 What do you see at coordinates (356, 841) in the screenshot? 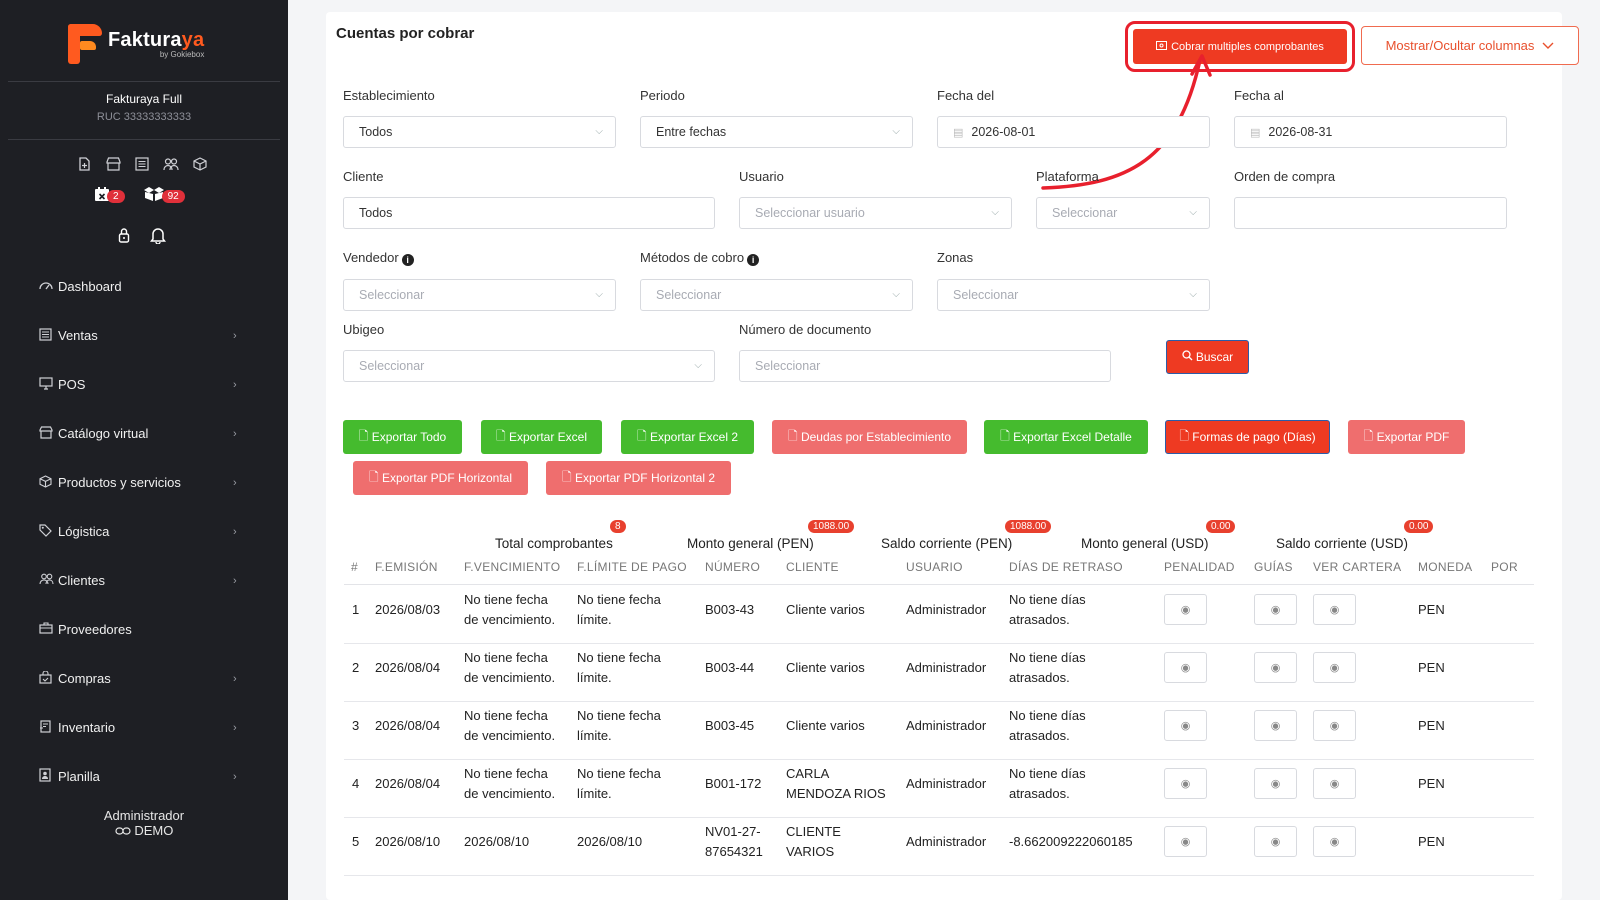
I see `row-number: 5` at bounding box center [356, 841].